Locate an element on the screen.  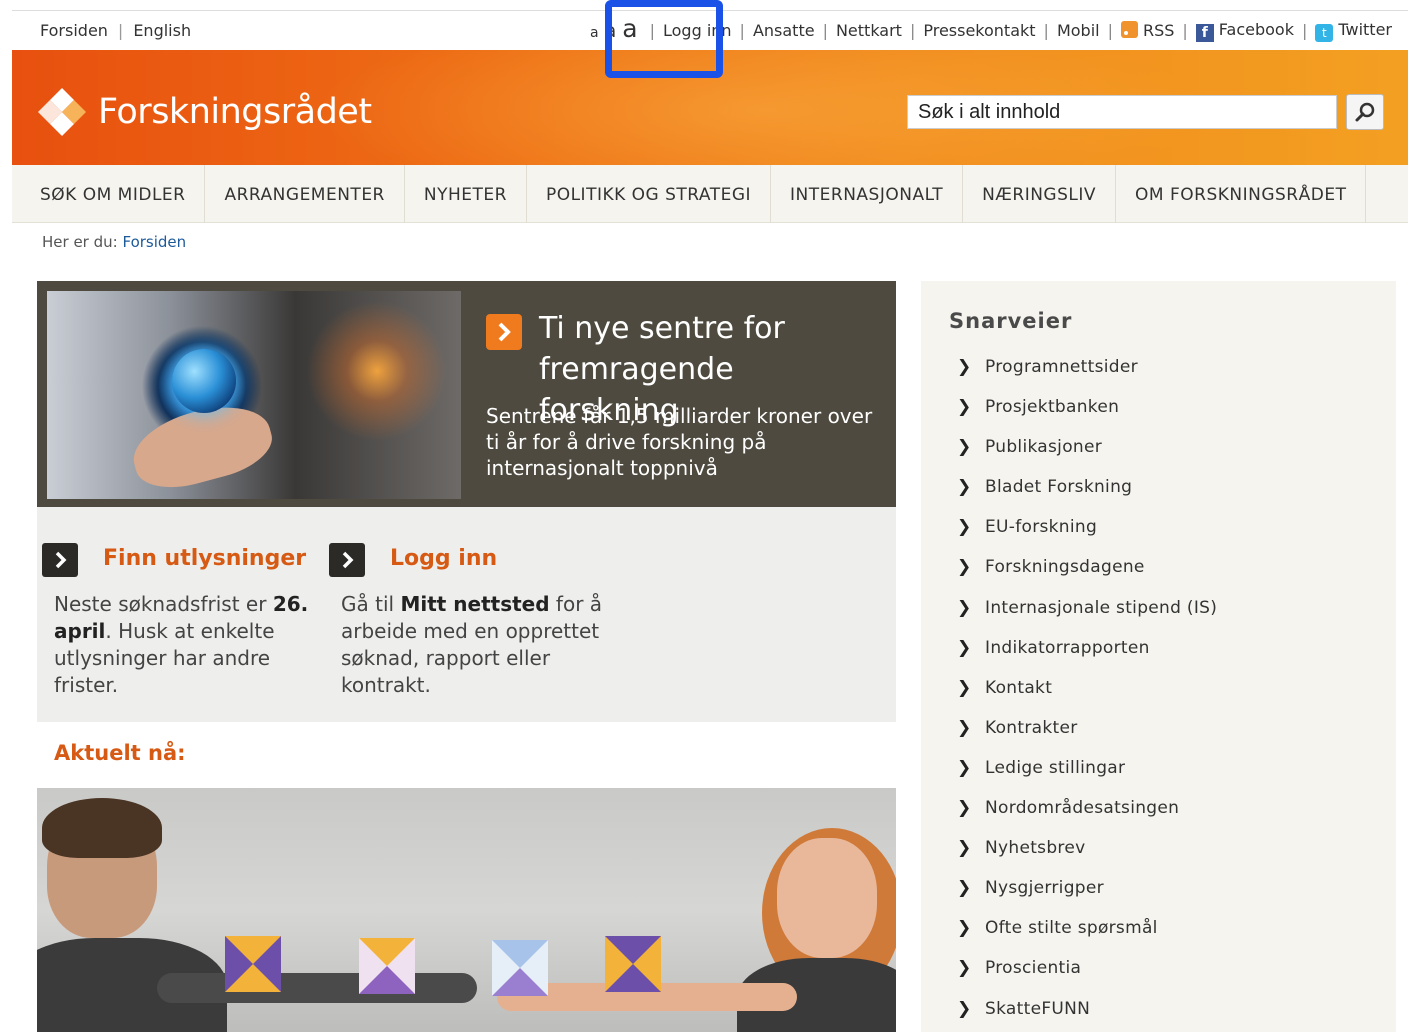
sidebar-item: ❯ Prosjektbanken is located at coordinates (1087, 417).